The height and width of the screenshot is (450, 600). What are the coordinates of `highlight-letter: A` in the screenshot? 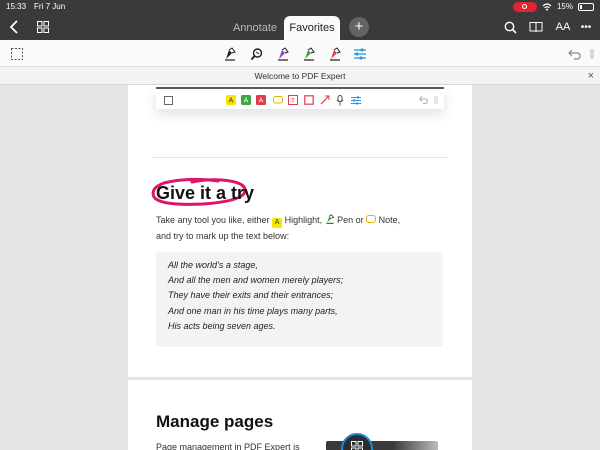 It's located at (277, 222).